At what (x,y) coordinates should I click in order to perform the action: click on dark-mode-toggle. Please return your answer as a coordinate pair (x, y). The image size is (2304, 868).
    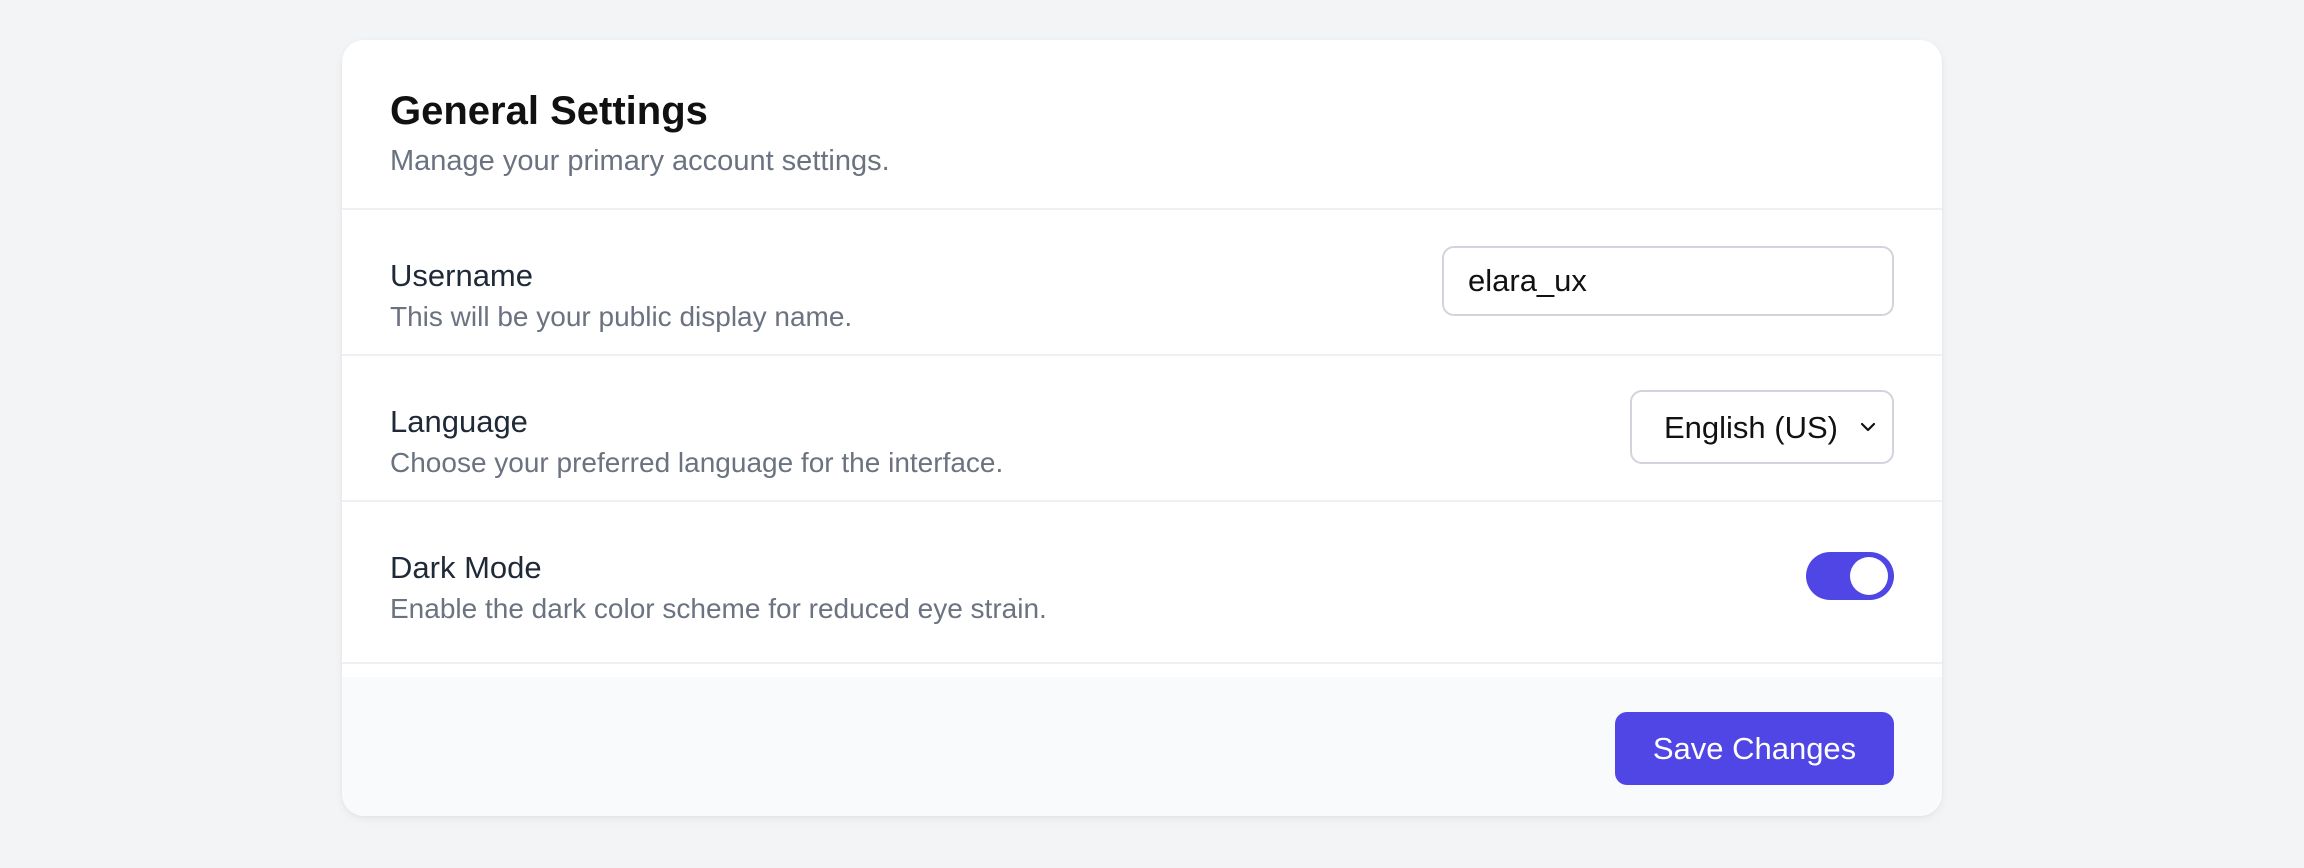
    Looking at the image, I should click on (1850, 576).